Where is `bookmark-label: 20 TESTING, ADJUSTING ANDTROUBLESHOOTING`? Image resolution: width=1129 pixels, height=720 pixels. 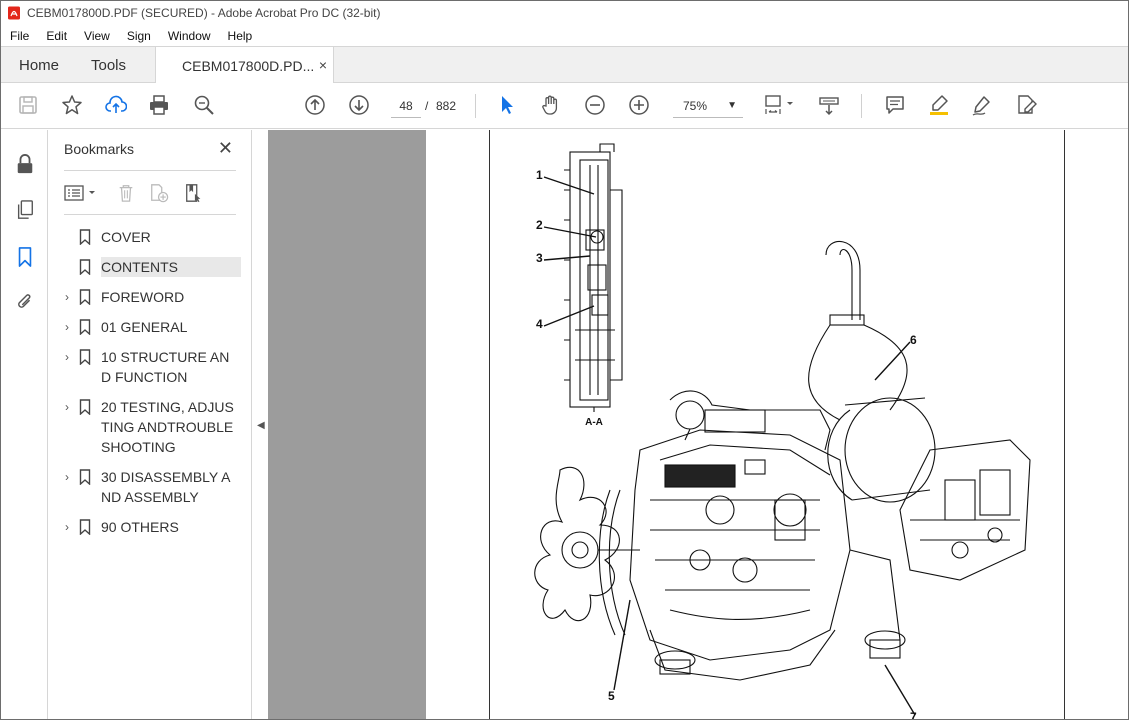
bookmark-label: 20 TESTING, ADJUSTING ANDTROUBLESHOOTING is located at coordinates (167, 427).